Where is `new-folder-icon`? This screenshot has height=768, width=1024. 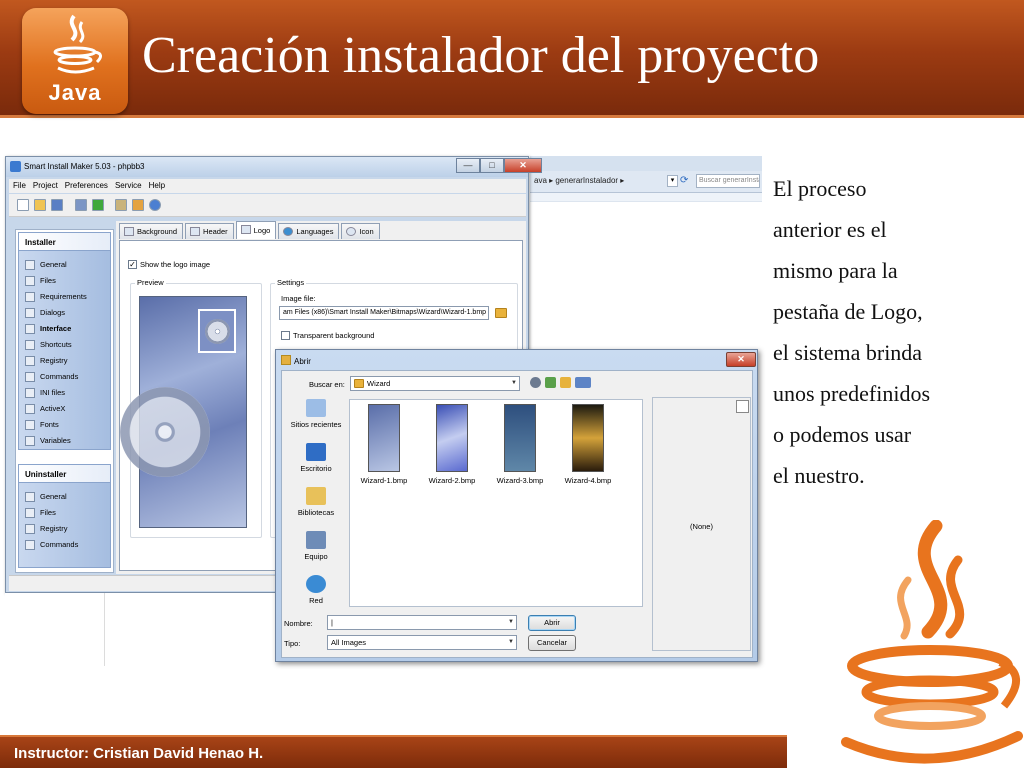 new-folder-icon is located at coordinates (565, 382).